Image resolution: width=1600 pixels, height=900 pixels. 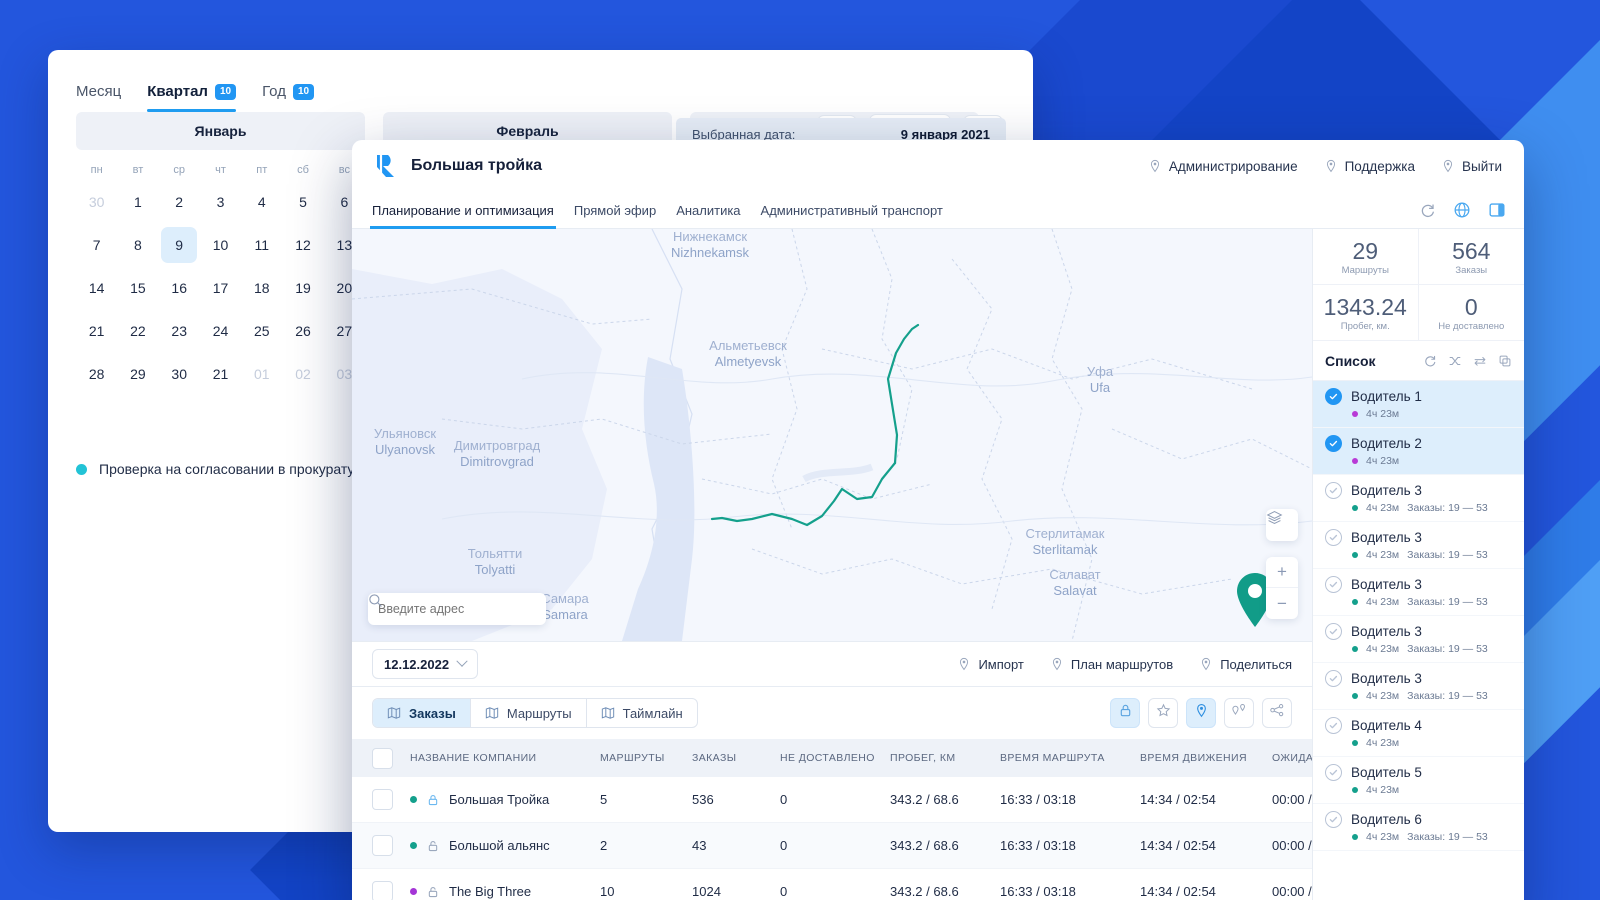 What do you see at coordinates (1480, 361) in the screenshot?
I see `swap-icon` at bounding box center [1480, 361].